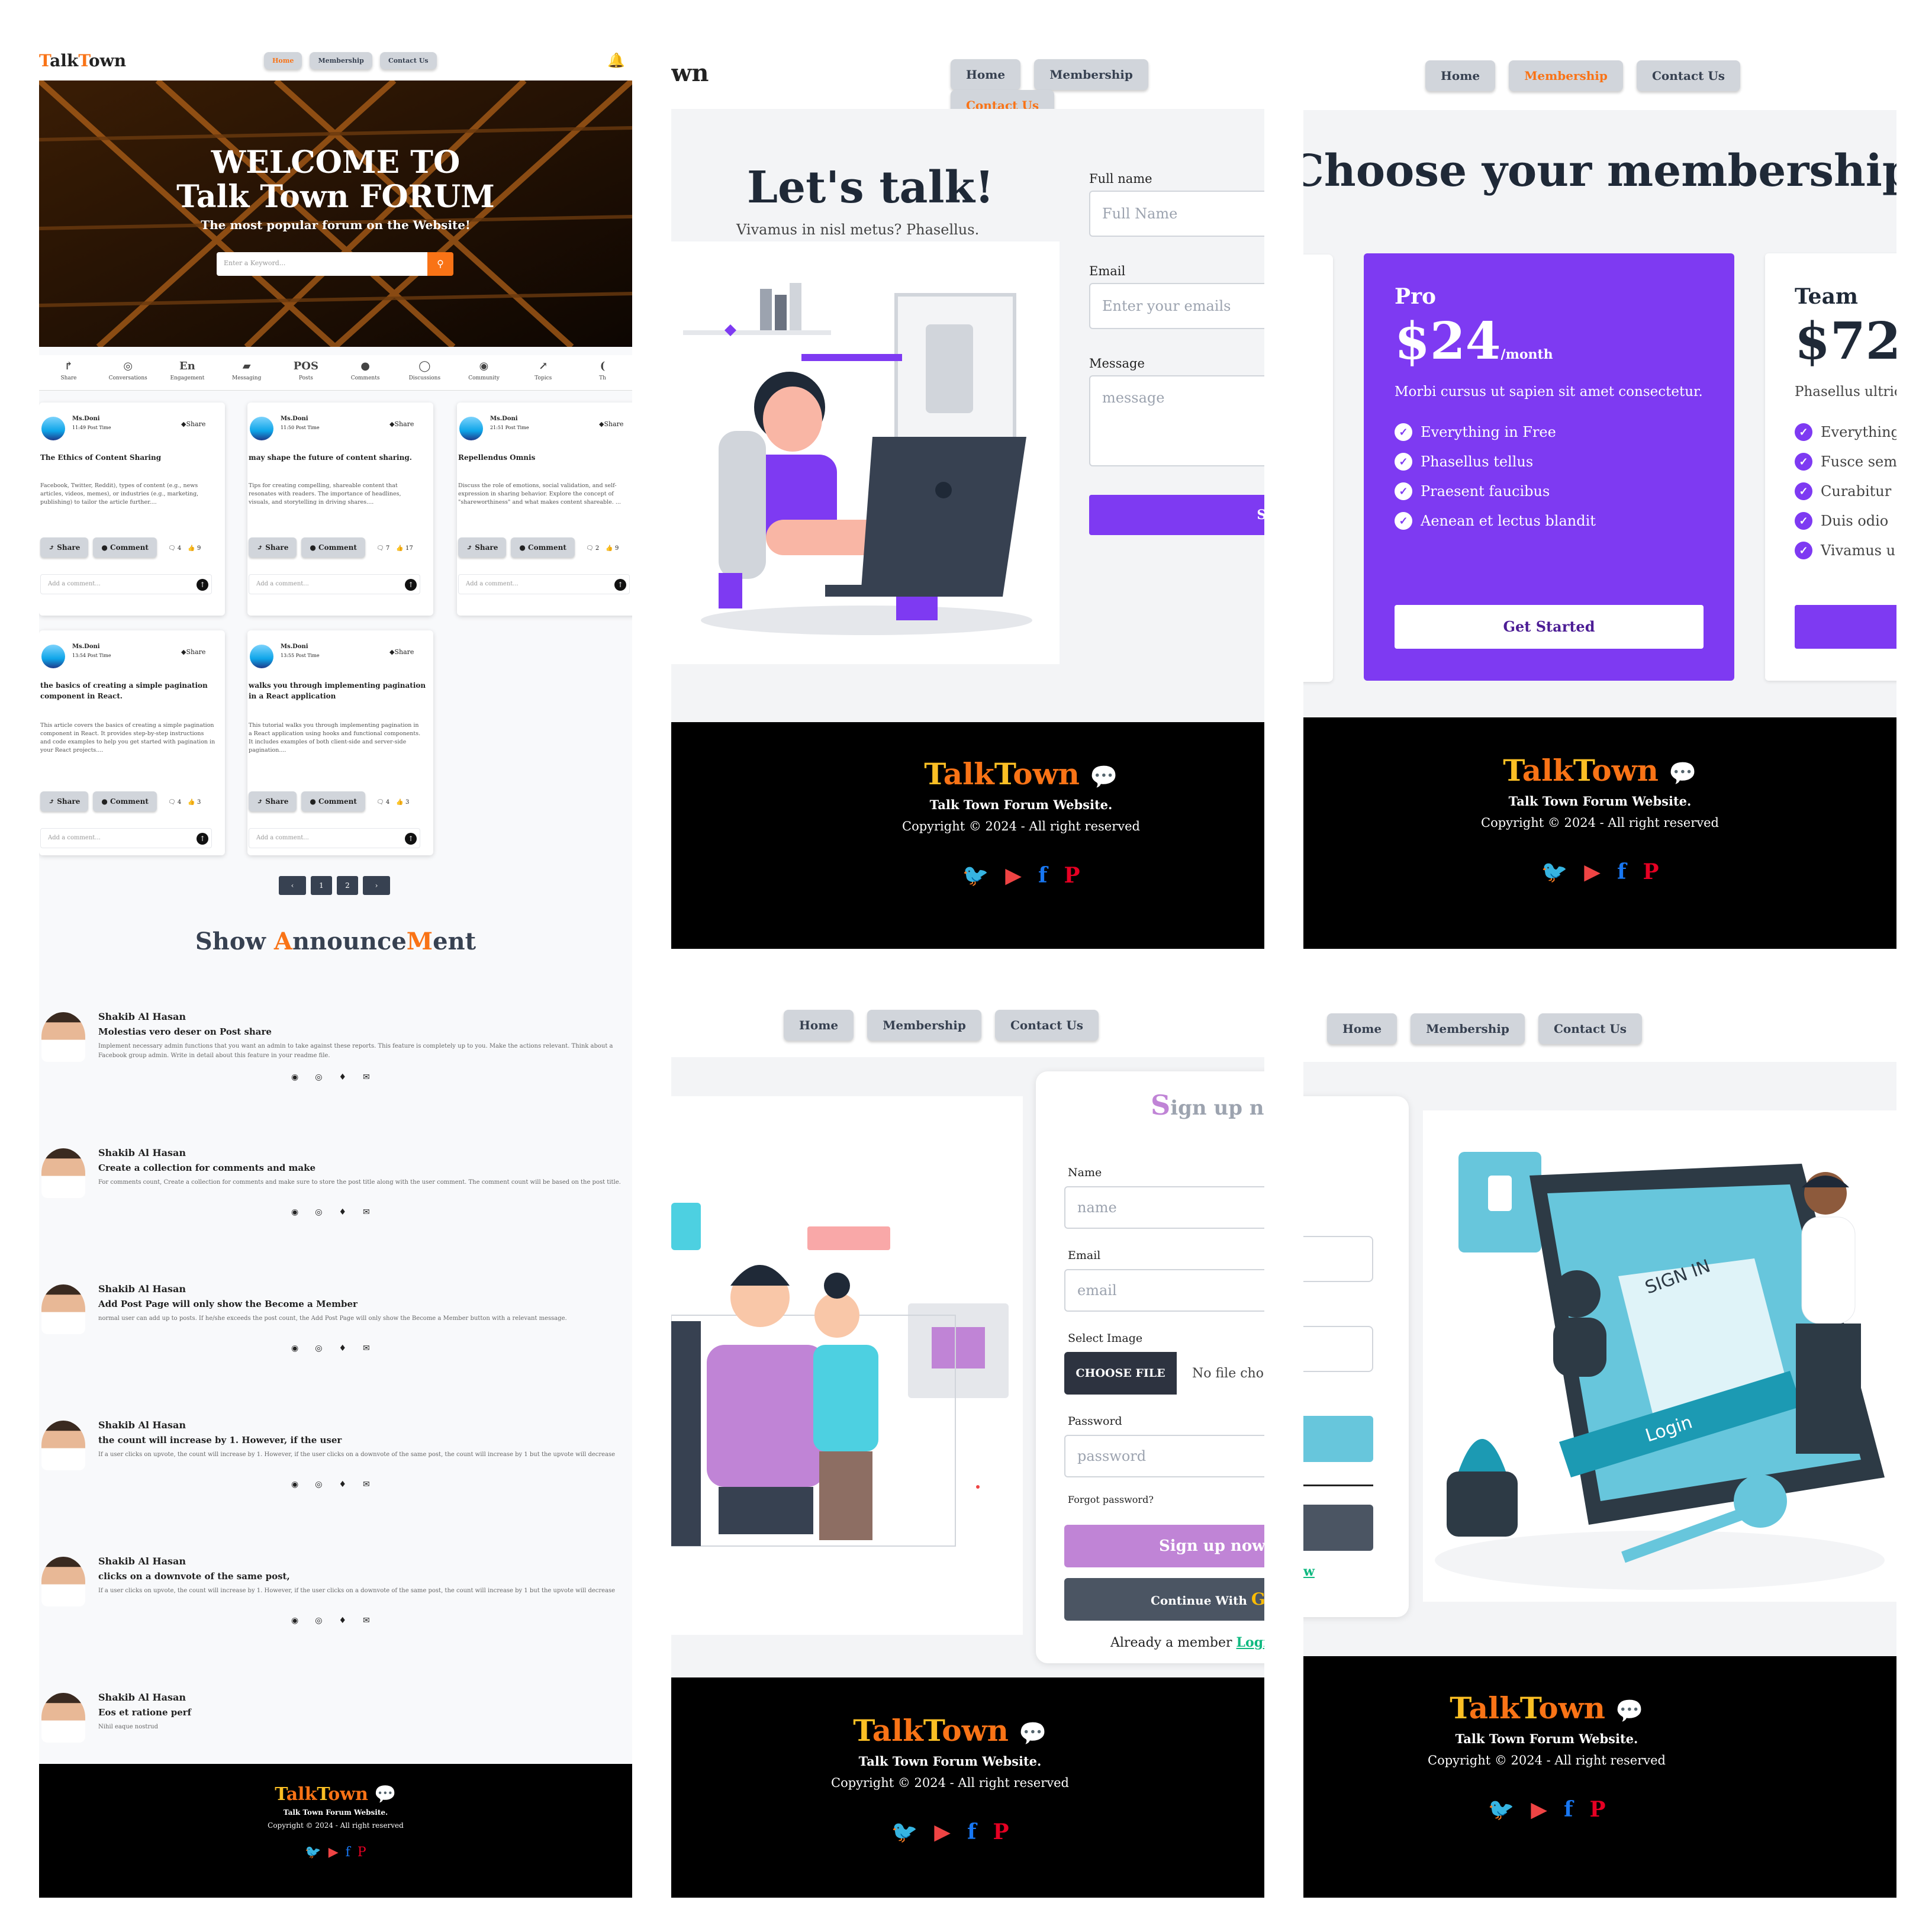 The image size is (1932, 1932). I want to click on email-input: email, so click(1164, 1290).